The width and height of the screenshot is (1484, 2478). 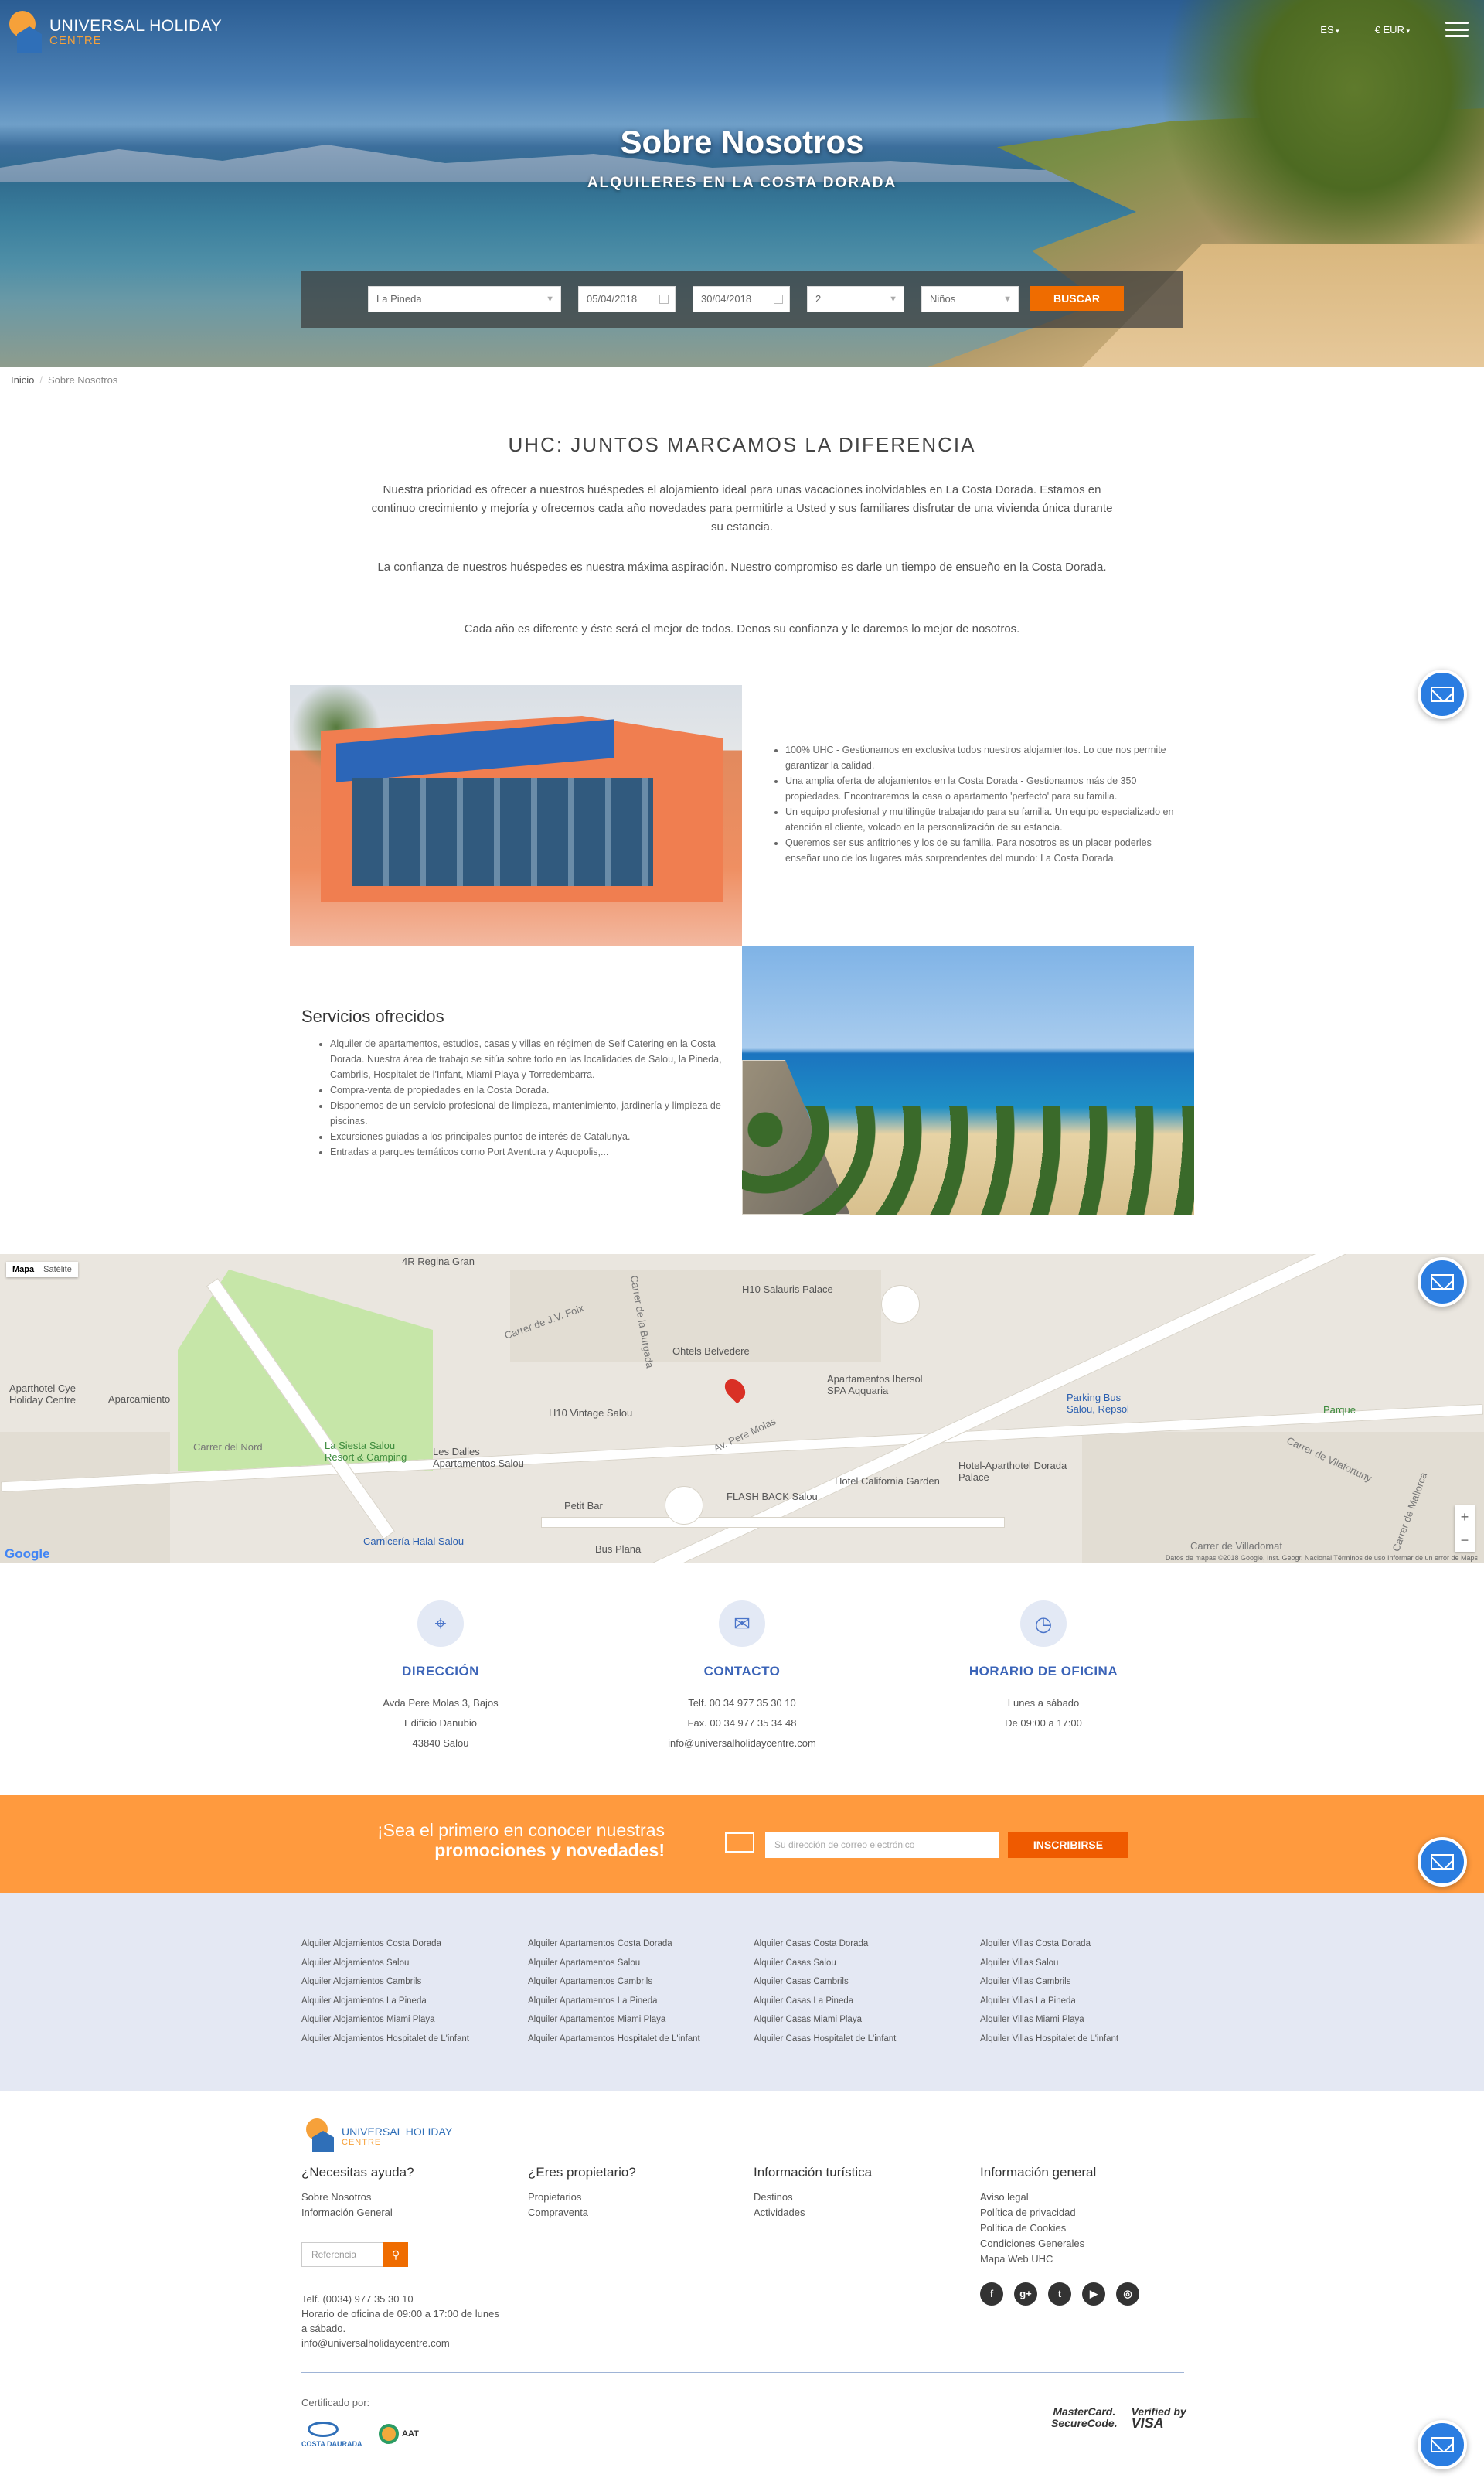 What do you see at coordinates (385, 1964) in the screenshot?
I see `seo-link: Alquiler Alojamientos Salou` at bounding box center [385, 1964].